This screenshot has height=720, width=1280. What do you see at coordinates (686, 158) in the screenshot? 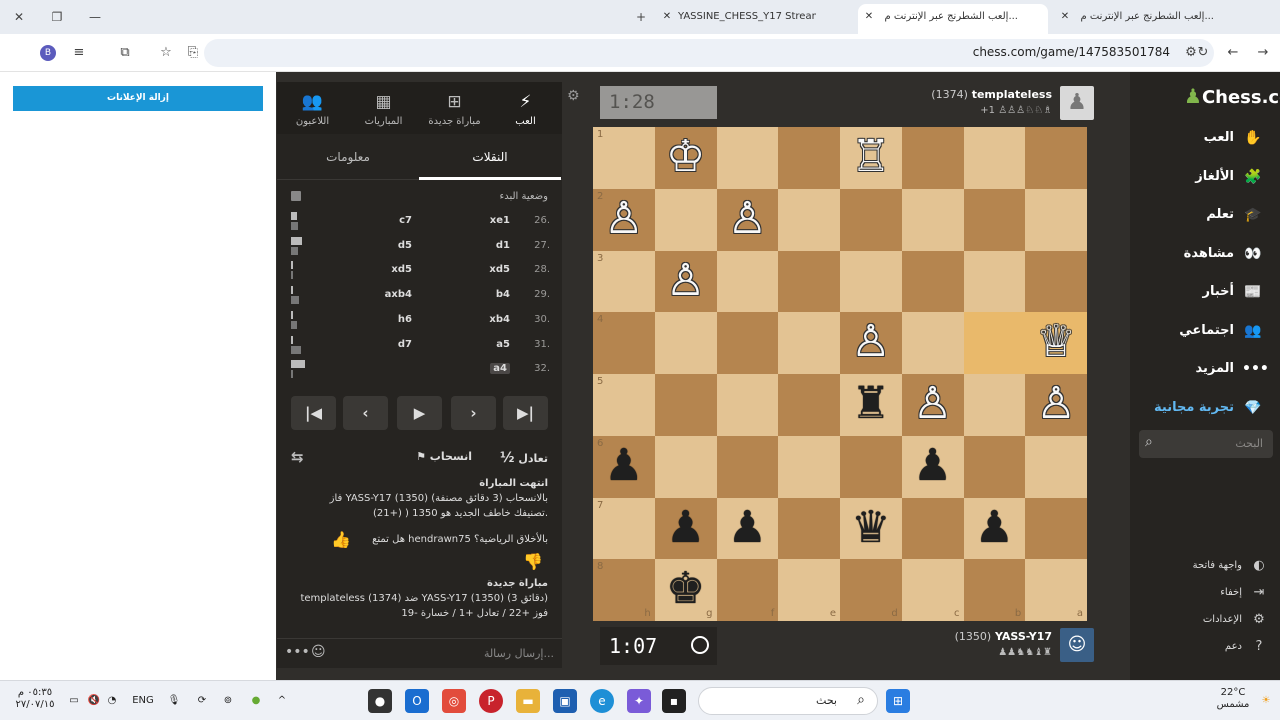
I see `white-king-icon: ♔` at bounding box center [686, 158].